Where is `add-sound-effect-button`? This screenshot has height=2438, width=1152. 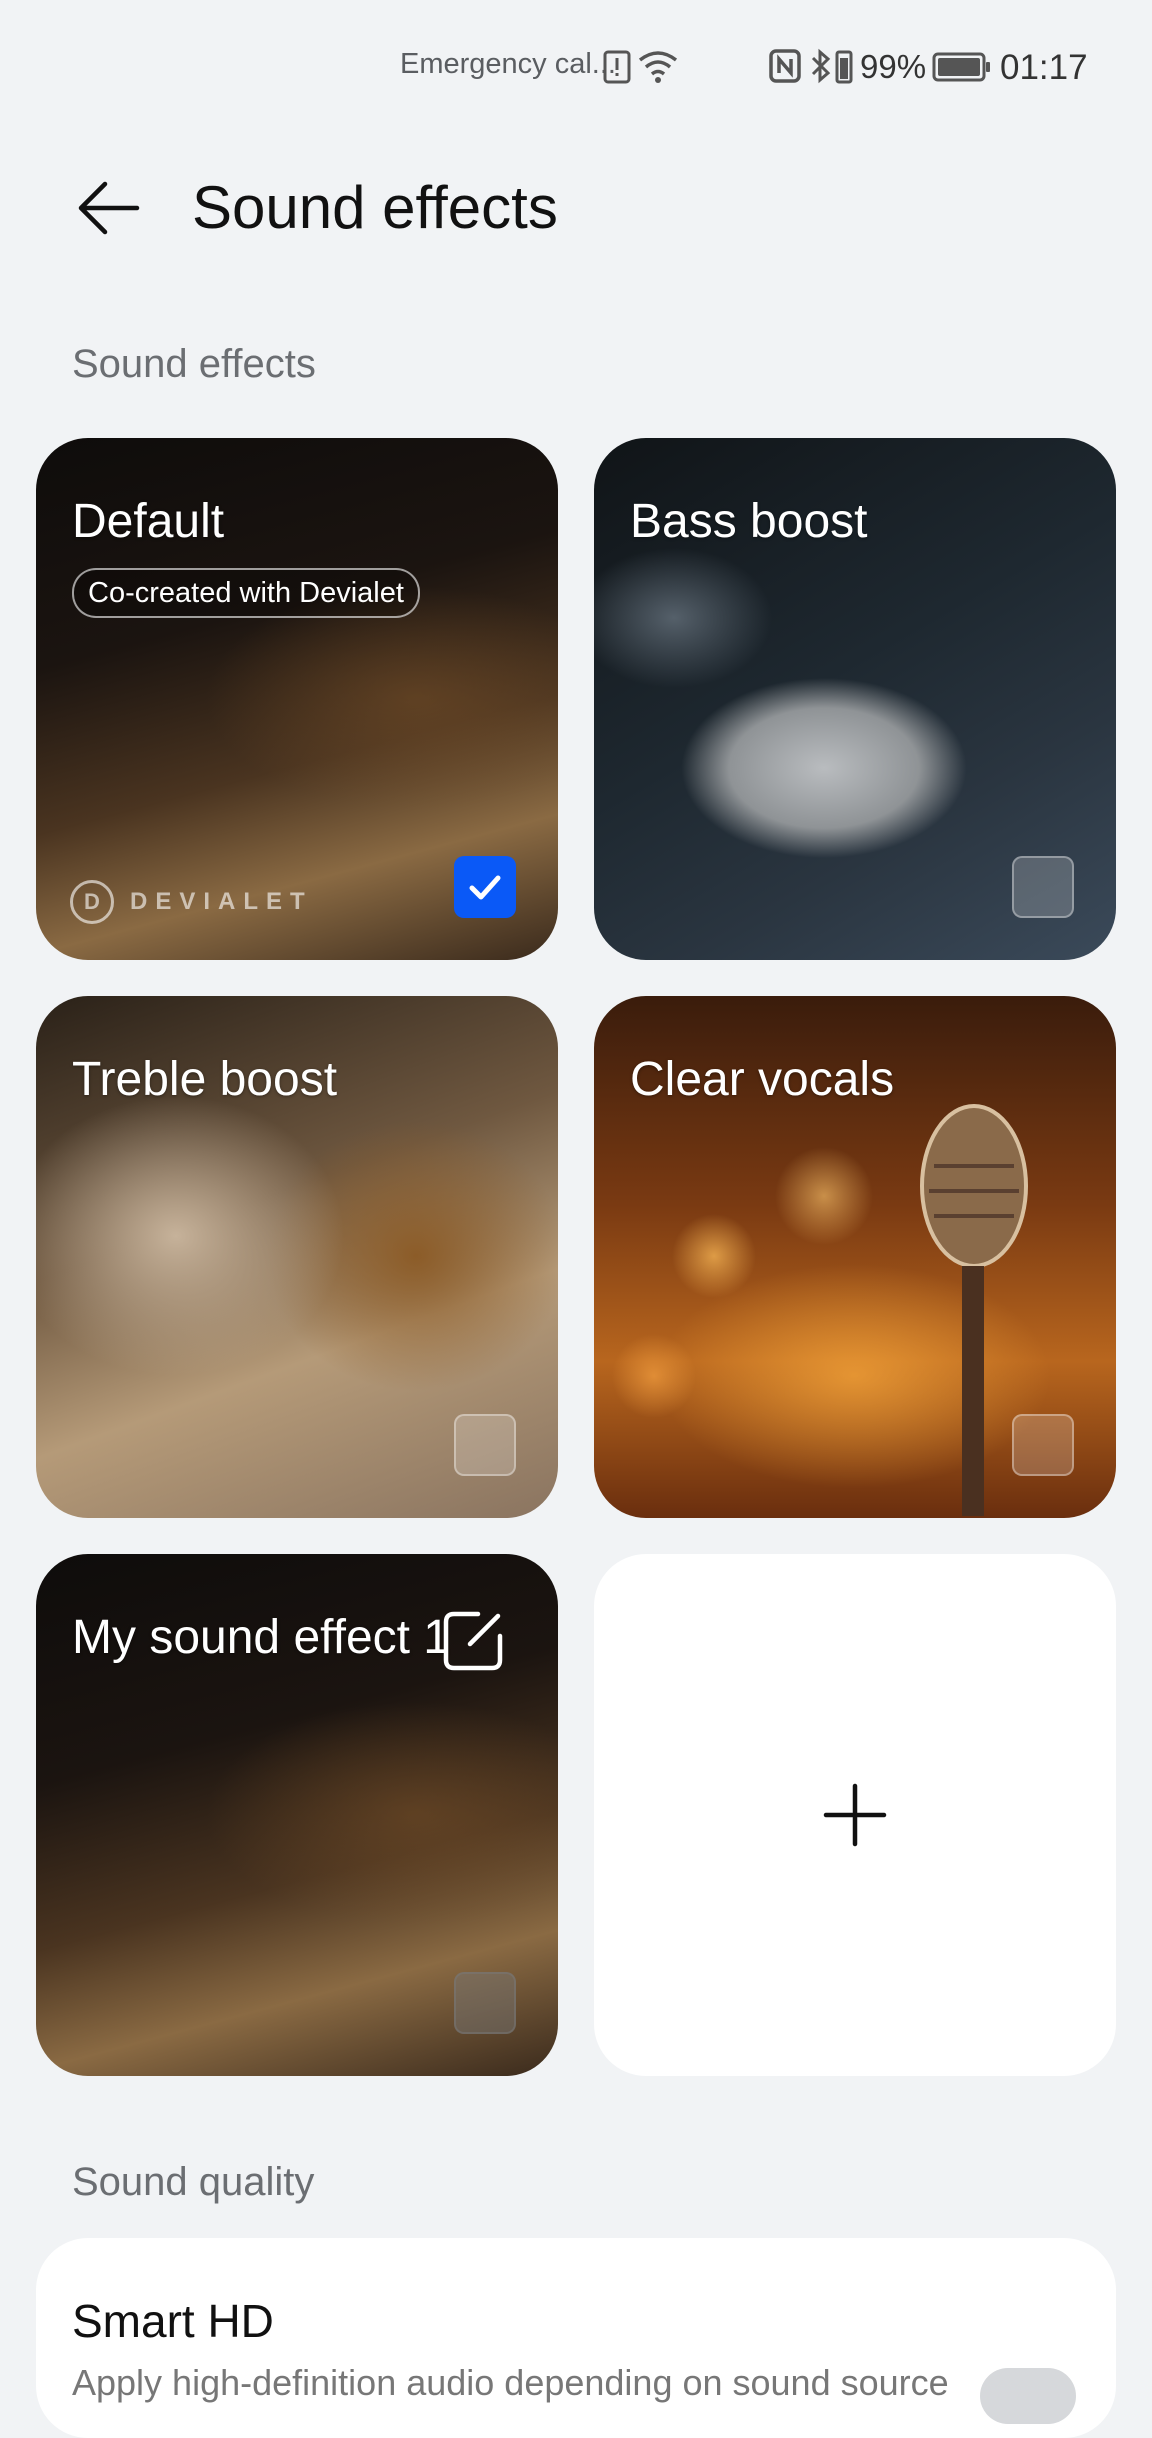 add-sound-effect-button is located at coordinates (855, 1815).